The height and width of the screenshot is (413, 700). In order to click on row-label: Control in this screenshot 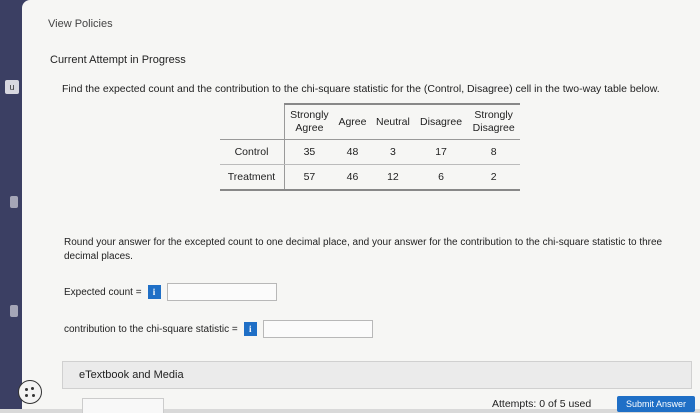, I will do `click(252, 152)`.